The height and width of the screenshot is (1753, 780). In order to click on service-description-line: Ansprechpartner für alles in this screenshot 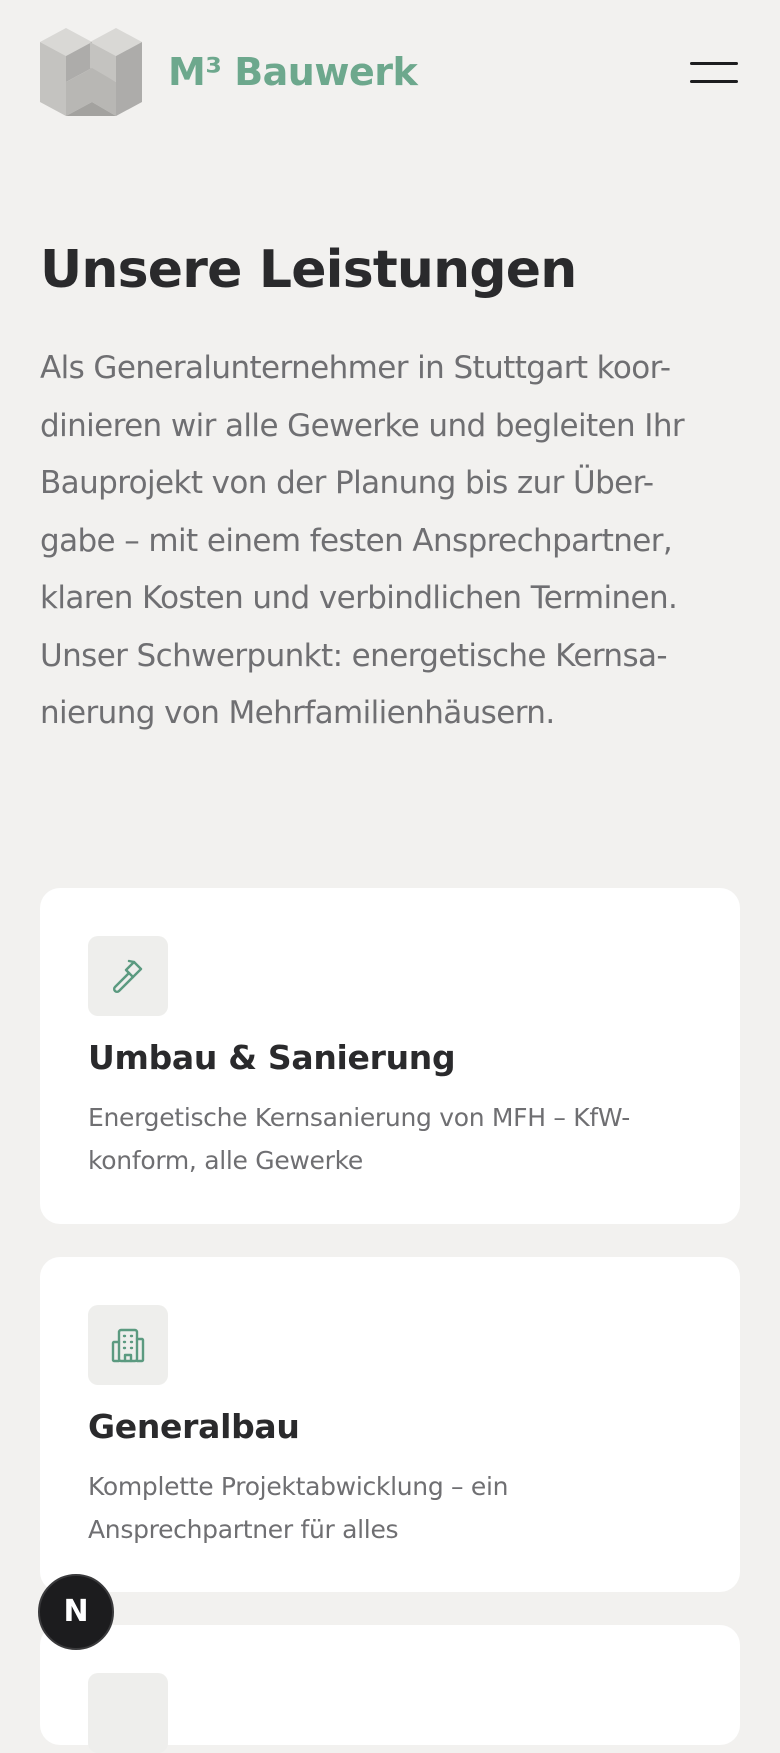, I will do `click(243, 1529)`.